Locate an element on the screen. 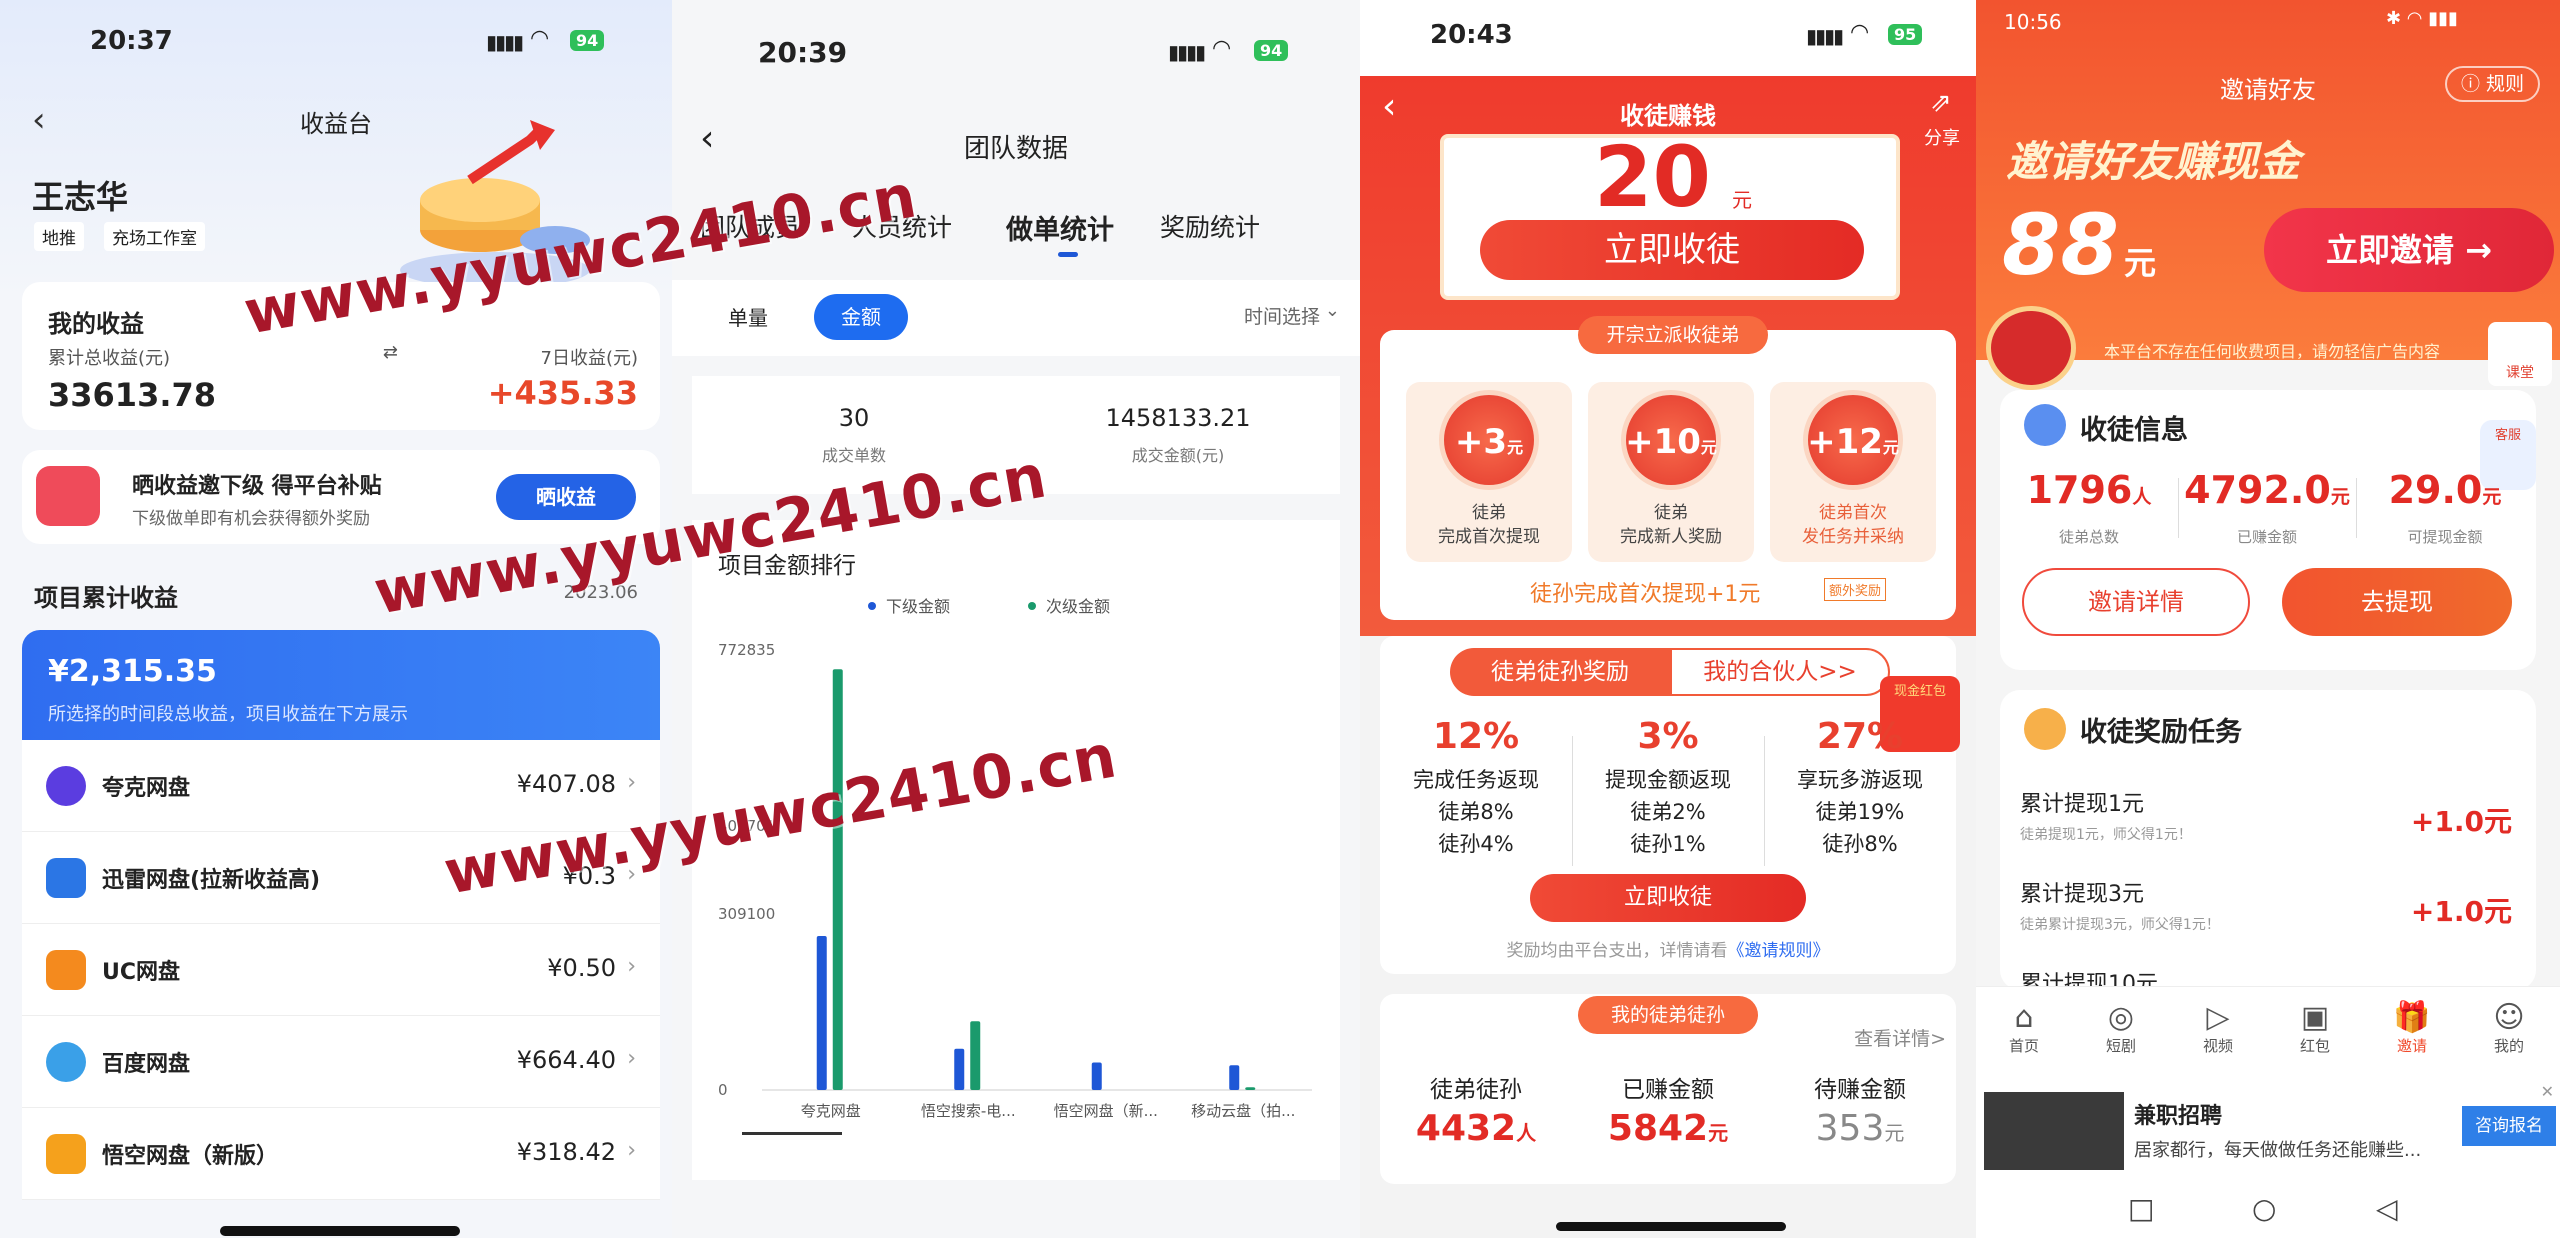 The width and height of the screenshot is (2560, 1238). share-label: 分享 is located at coordinates (1942, 137).